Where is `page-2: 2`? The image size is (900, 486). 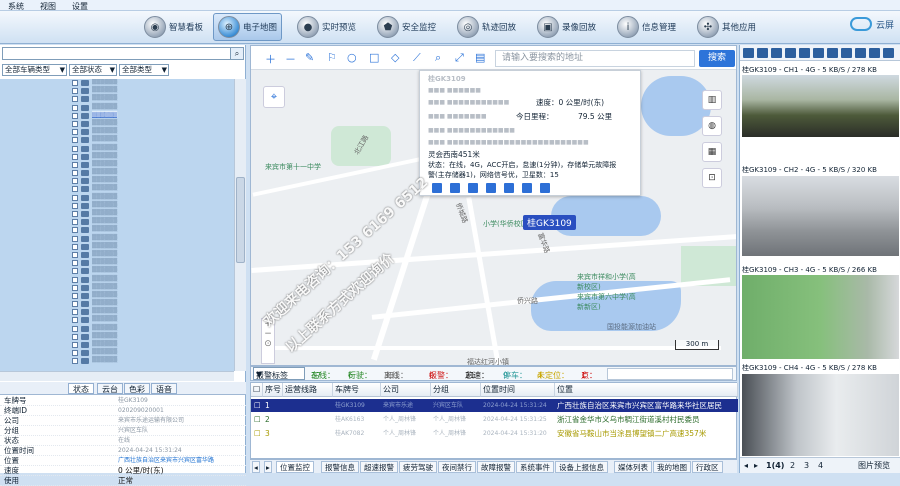
page-2: 2 is located at coordinates (792, 466).